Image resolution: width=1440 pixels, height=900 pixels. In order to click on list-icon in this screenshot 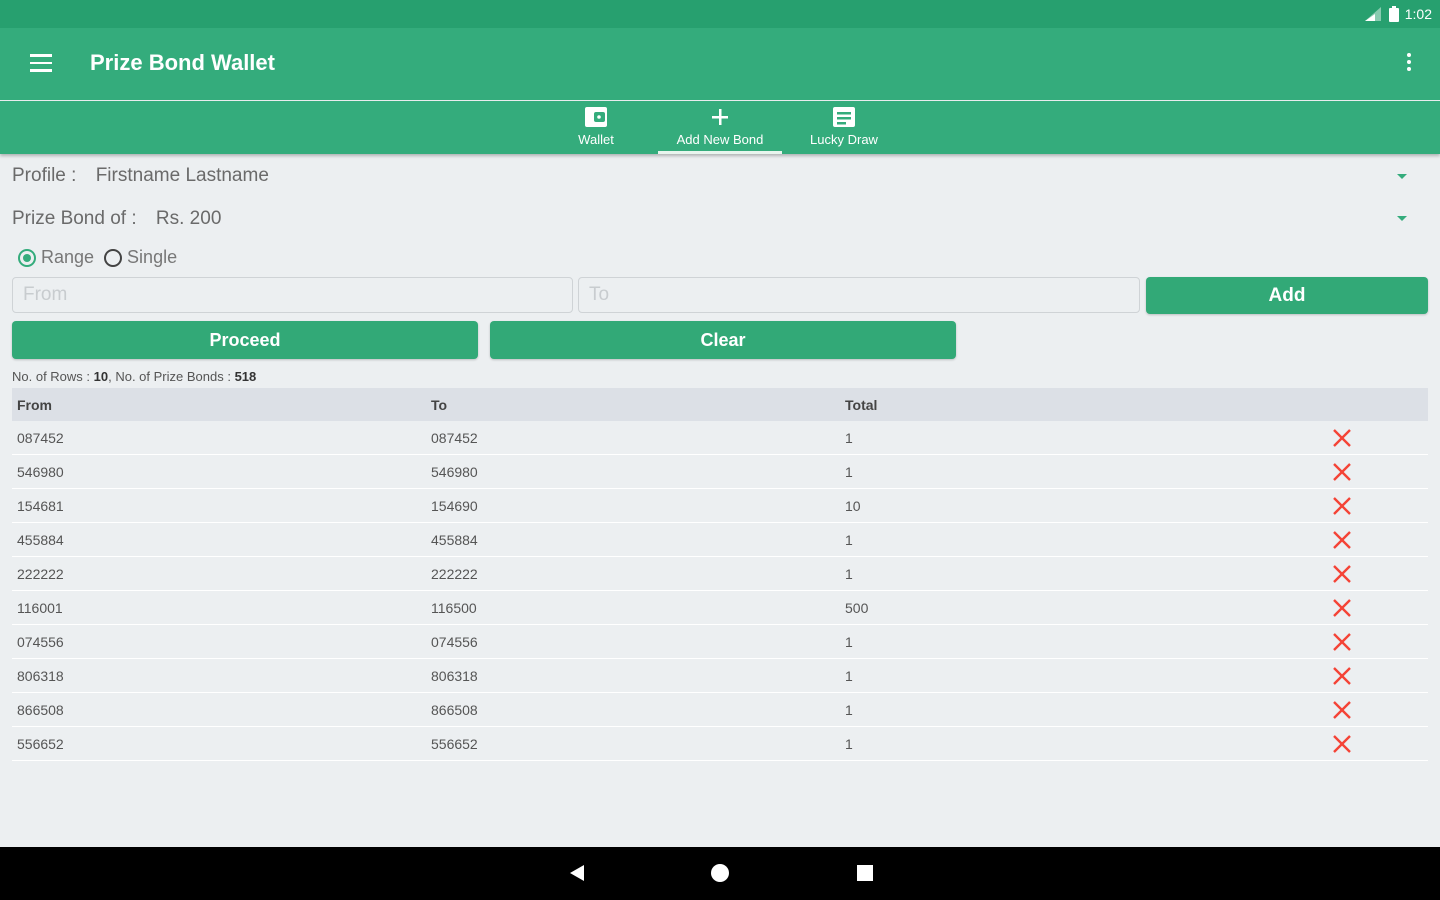, I will do `click(844, 117)`.